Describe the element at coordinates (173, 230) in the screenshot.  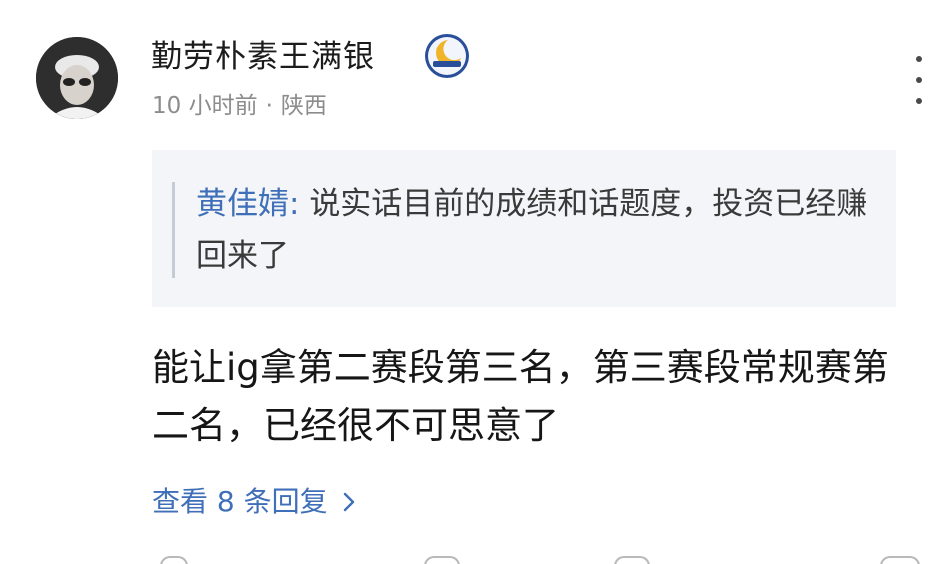
I see `quote-bar` at that location.